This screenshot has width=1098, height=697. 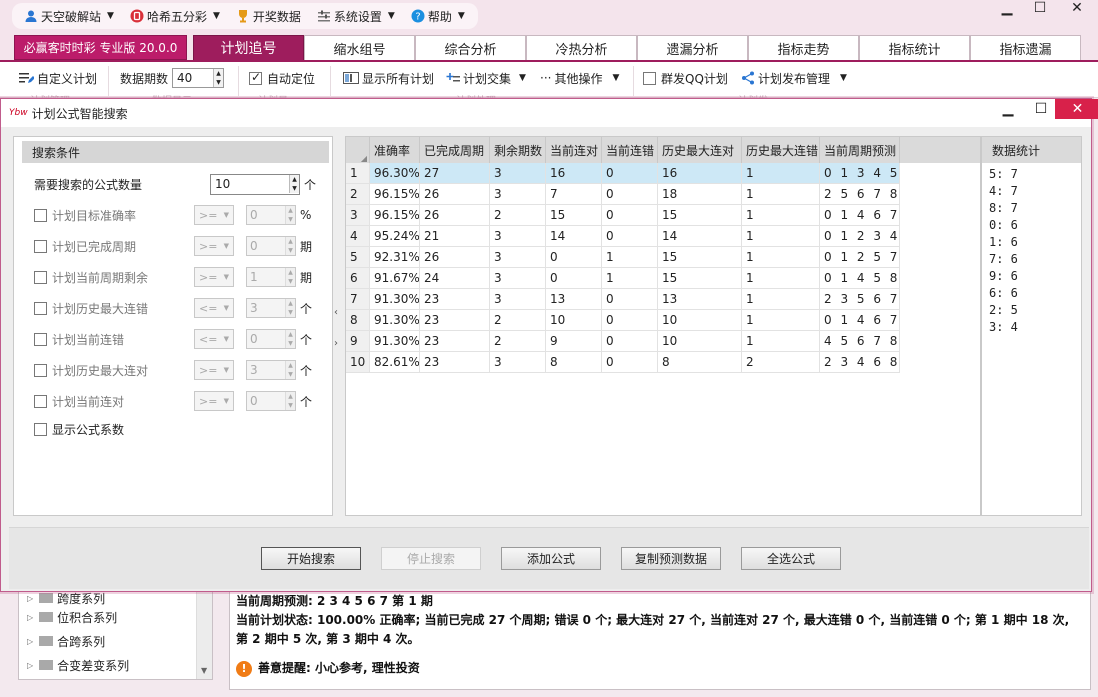 I want to click on row-number: 3, so click(x=358, y=215).